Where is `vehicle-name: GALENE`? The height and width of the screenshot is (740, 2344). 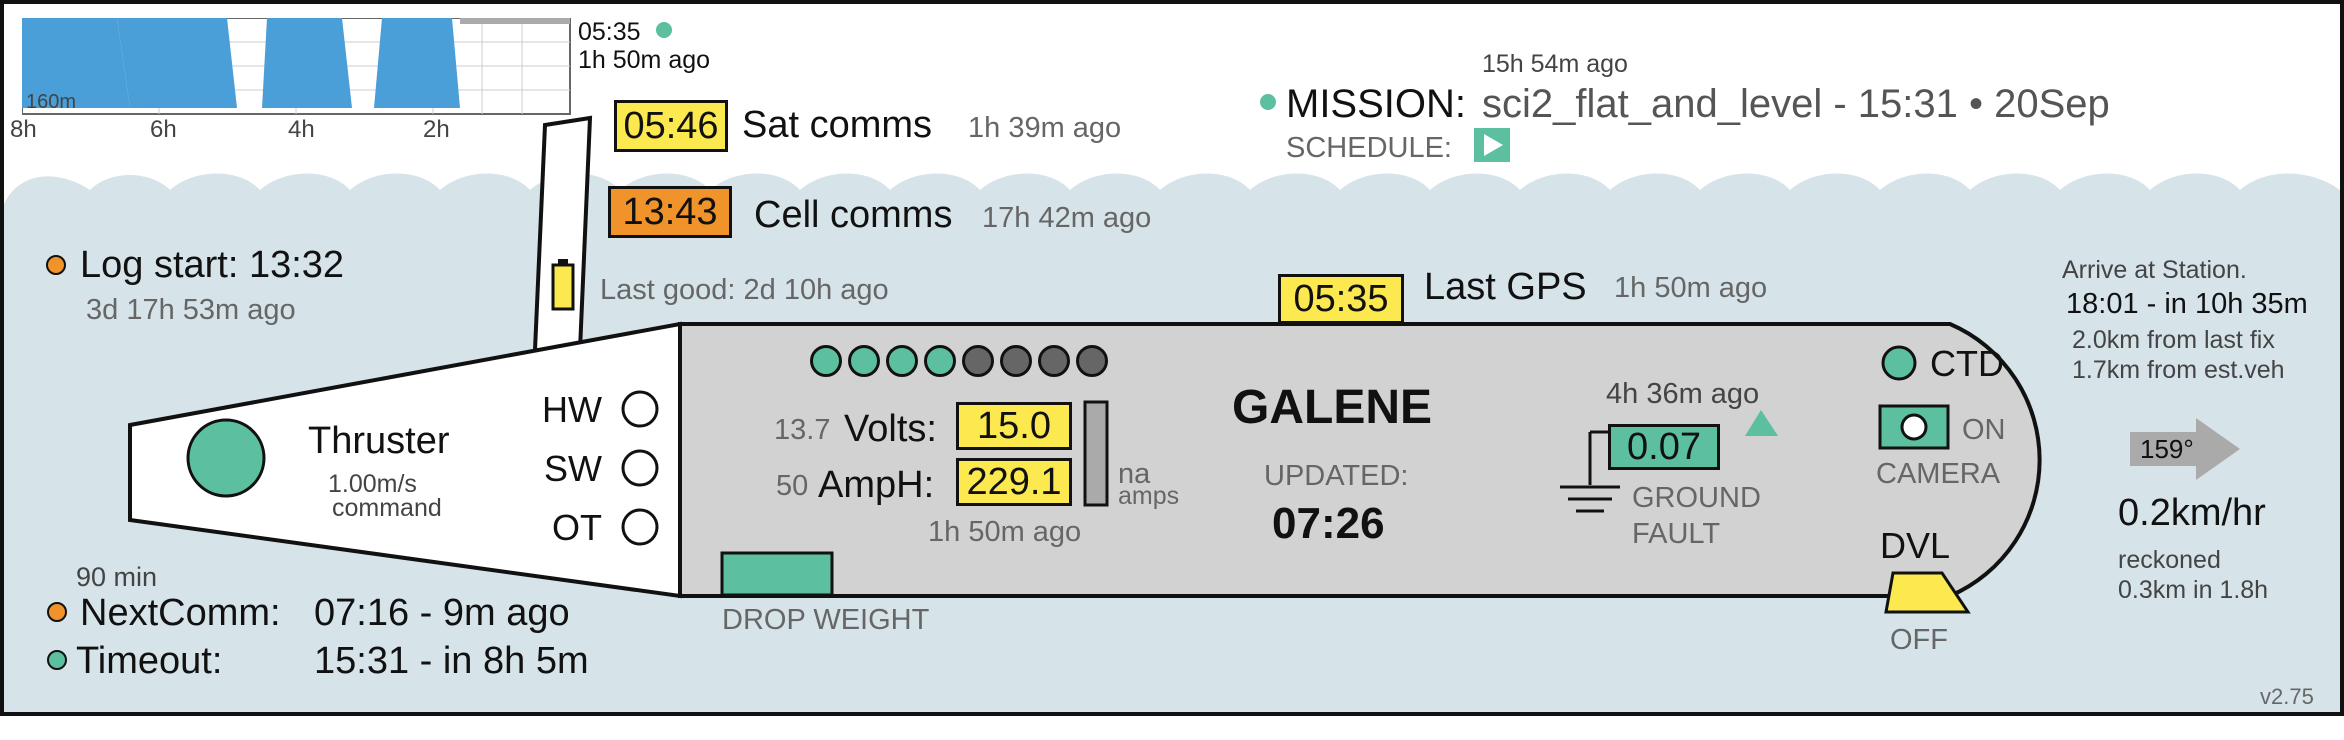 vehicle-name: GALENE is located at coordinates (1332, 407).